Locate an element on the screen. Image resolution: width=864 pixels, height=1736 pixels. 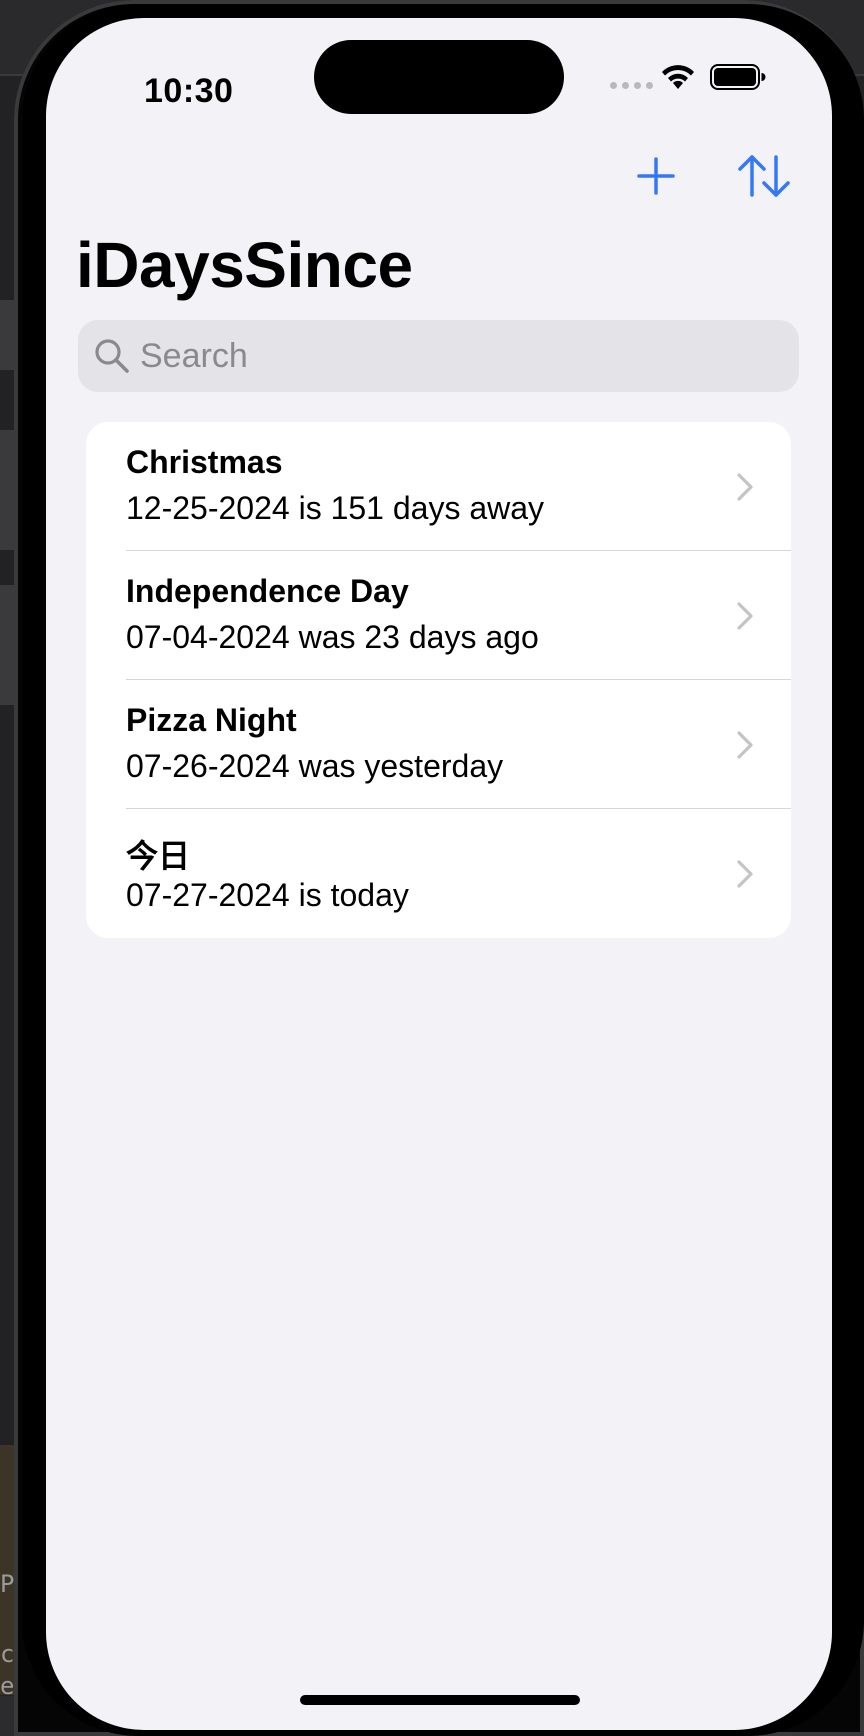
event-title: Independence Day is located at coordinates (267, 591).